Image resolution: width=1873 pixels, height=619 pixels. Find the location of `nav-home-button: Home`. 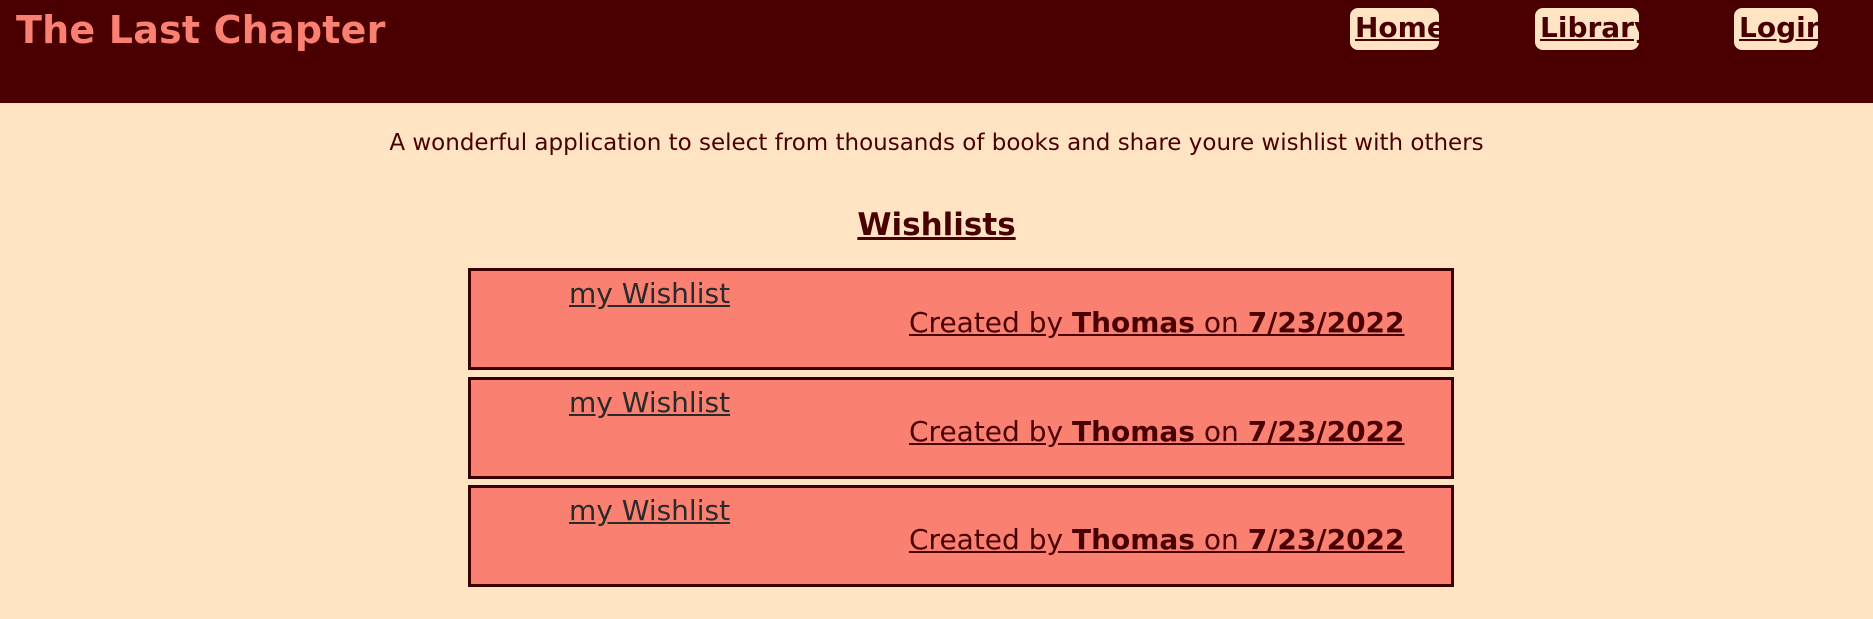

nav-home-button: Home is located at coordinates (1398, 29).